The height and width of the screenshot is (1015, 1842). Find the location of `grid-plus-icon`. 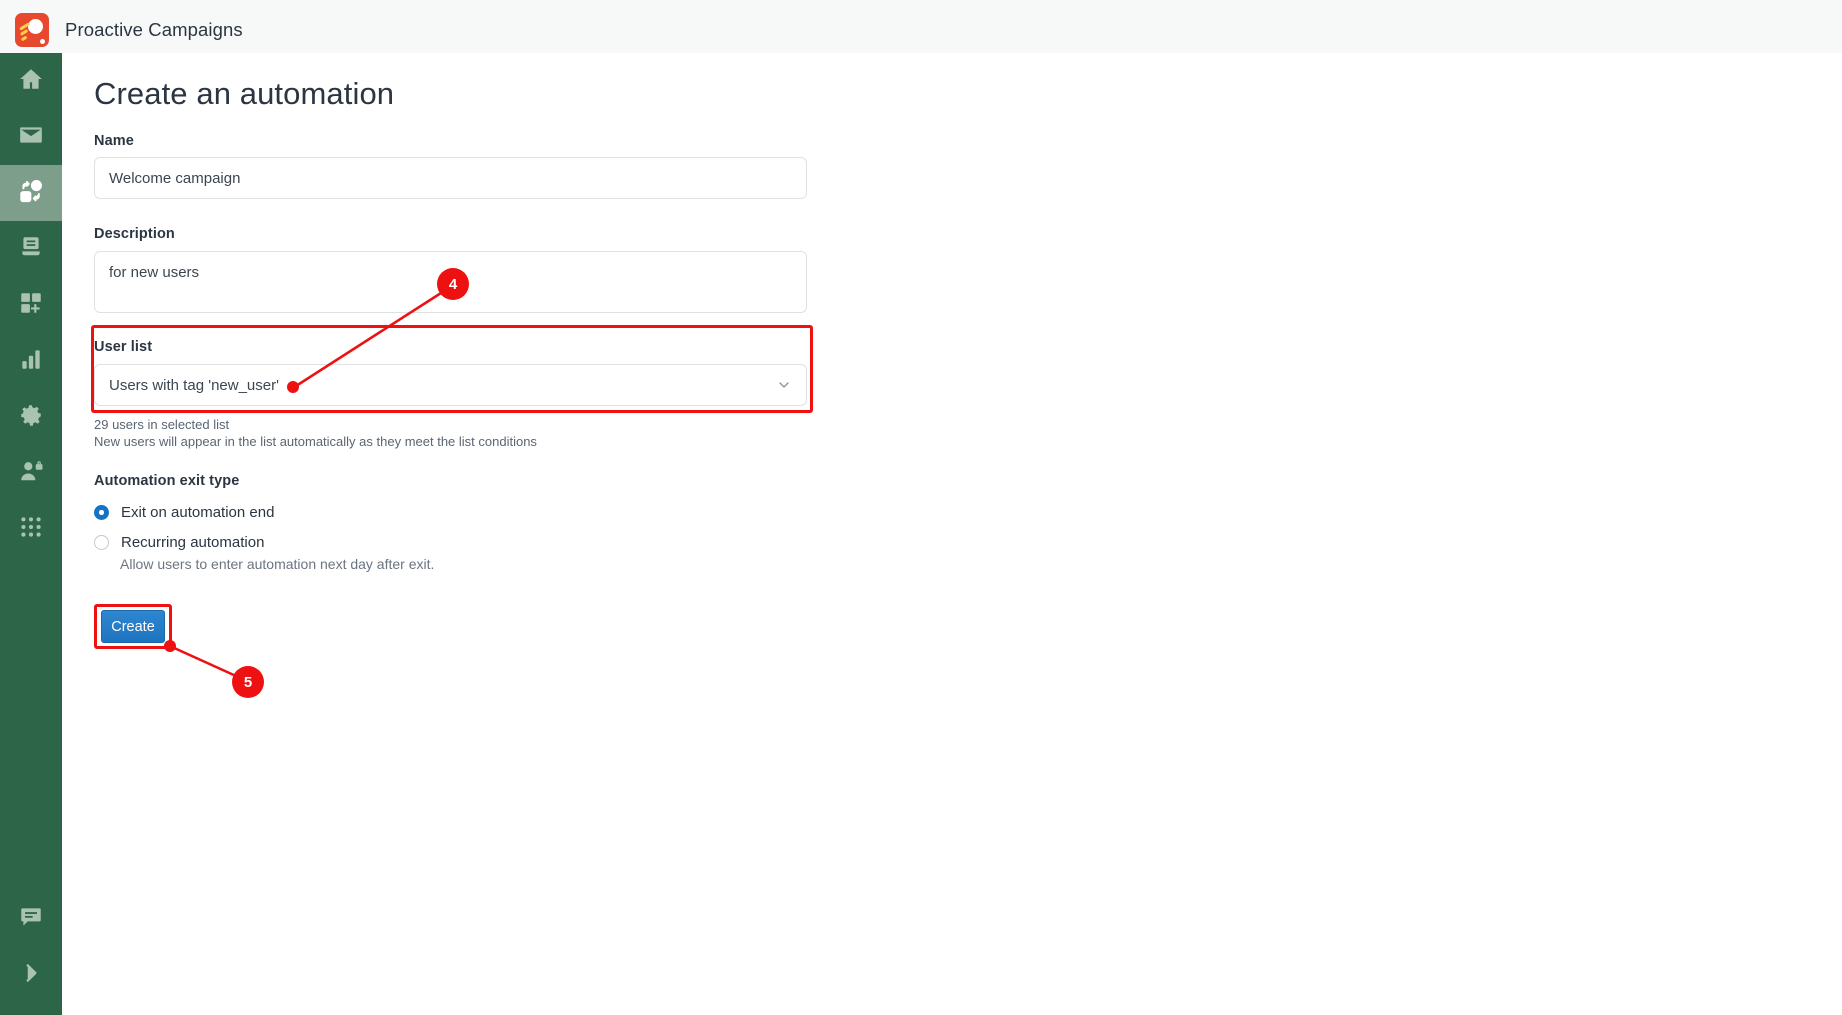

grid-plus-icon is located at coordinates (31, 305).